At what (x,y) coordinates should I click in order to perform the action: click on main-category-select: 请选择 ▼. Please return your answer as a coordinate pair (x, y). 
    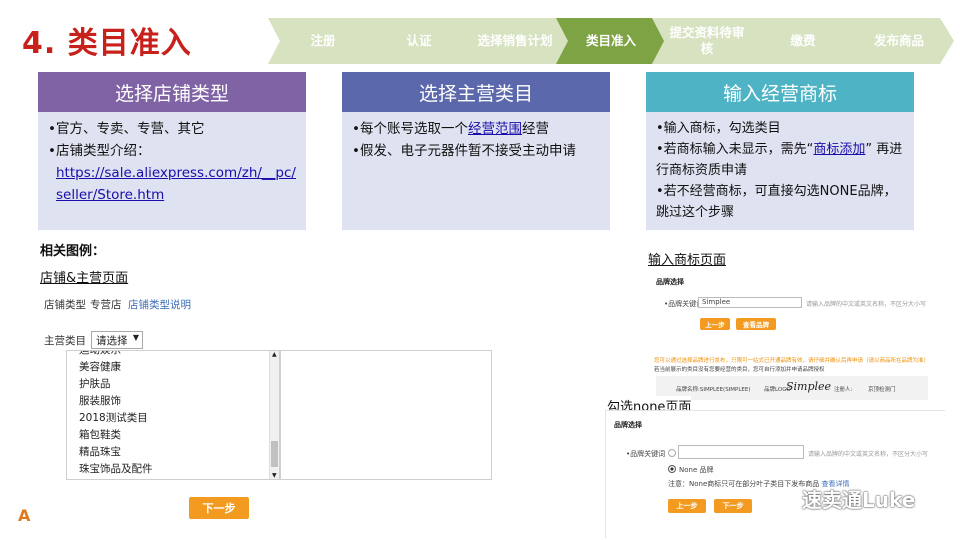
    Looking at the image, I should click on (117, 340).